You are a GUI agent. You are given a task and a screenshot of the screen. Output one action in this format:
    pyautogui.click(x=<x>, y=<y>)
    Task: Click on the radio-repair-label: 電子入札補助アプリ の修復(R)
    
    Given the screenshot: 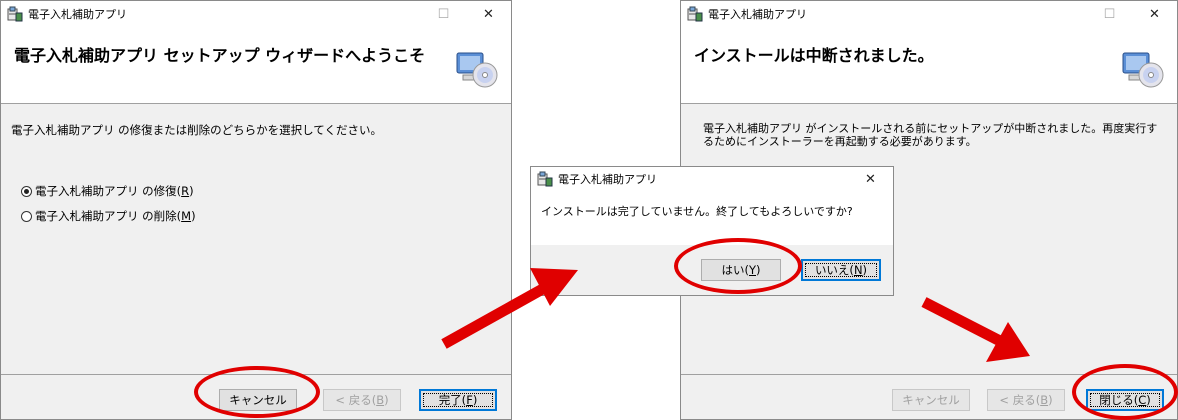 What is the action you would take?
    pyautogui.click(x=114, y=191)
    